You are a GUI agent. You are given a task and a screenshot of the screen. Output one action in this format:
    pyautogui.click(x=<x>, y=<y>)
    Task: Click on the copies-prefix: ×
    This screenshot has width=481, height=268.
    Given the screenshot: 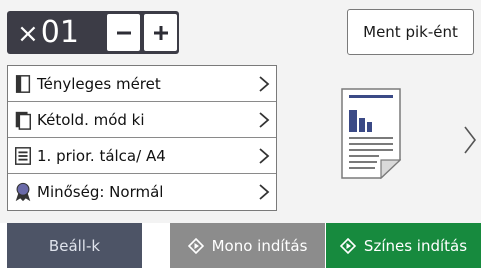 What is the action you would take?
    pyautogui.click(x=28, y=34)
    